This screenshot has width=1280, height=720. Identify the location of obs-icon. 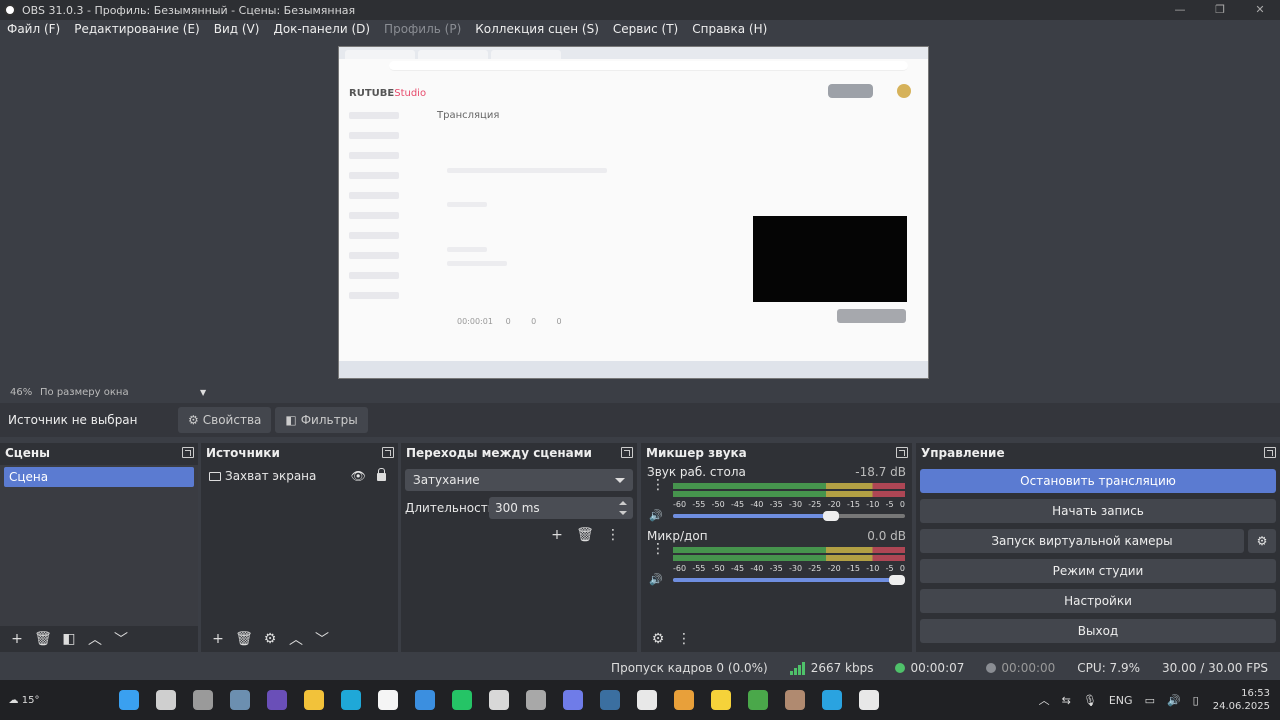
(868, 700).